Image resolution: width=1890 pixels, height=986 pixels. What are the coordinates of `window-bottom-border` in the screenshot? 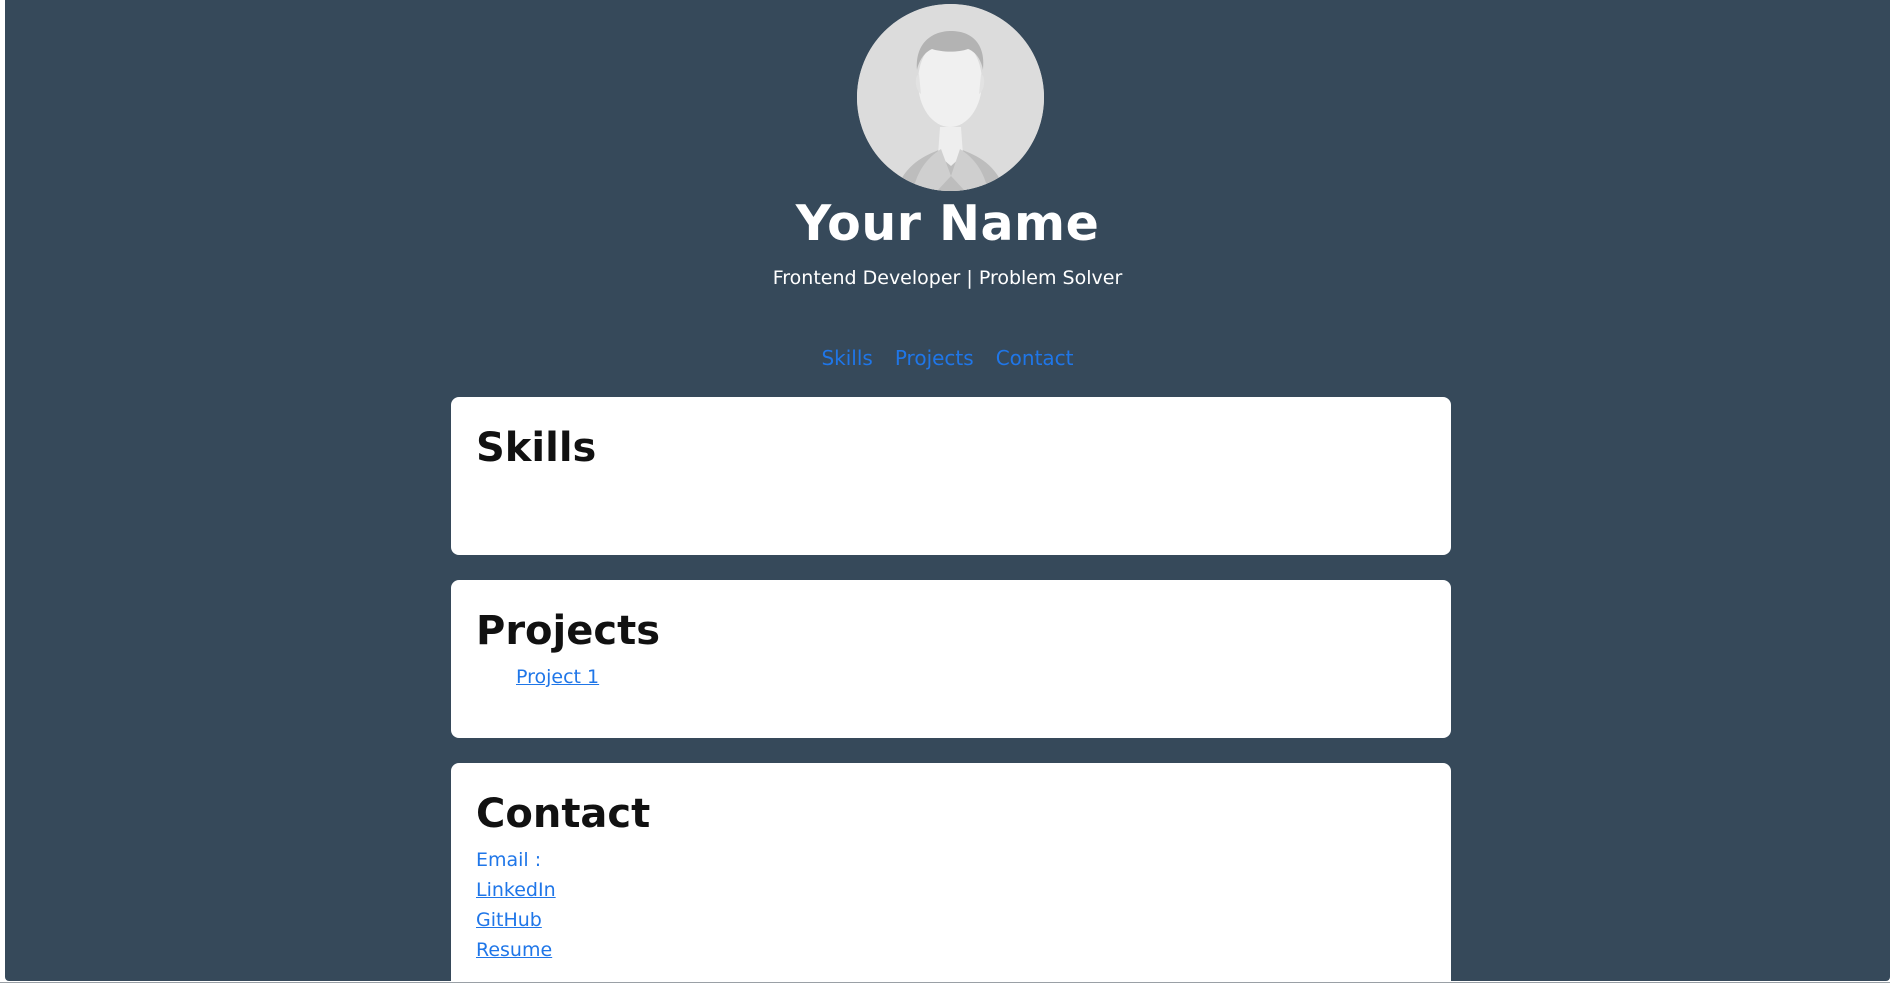 It's located at (945, 982).